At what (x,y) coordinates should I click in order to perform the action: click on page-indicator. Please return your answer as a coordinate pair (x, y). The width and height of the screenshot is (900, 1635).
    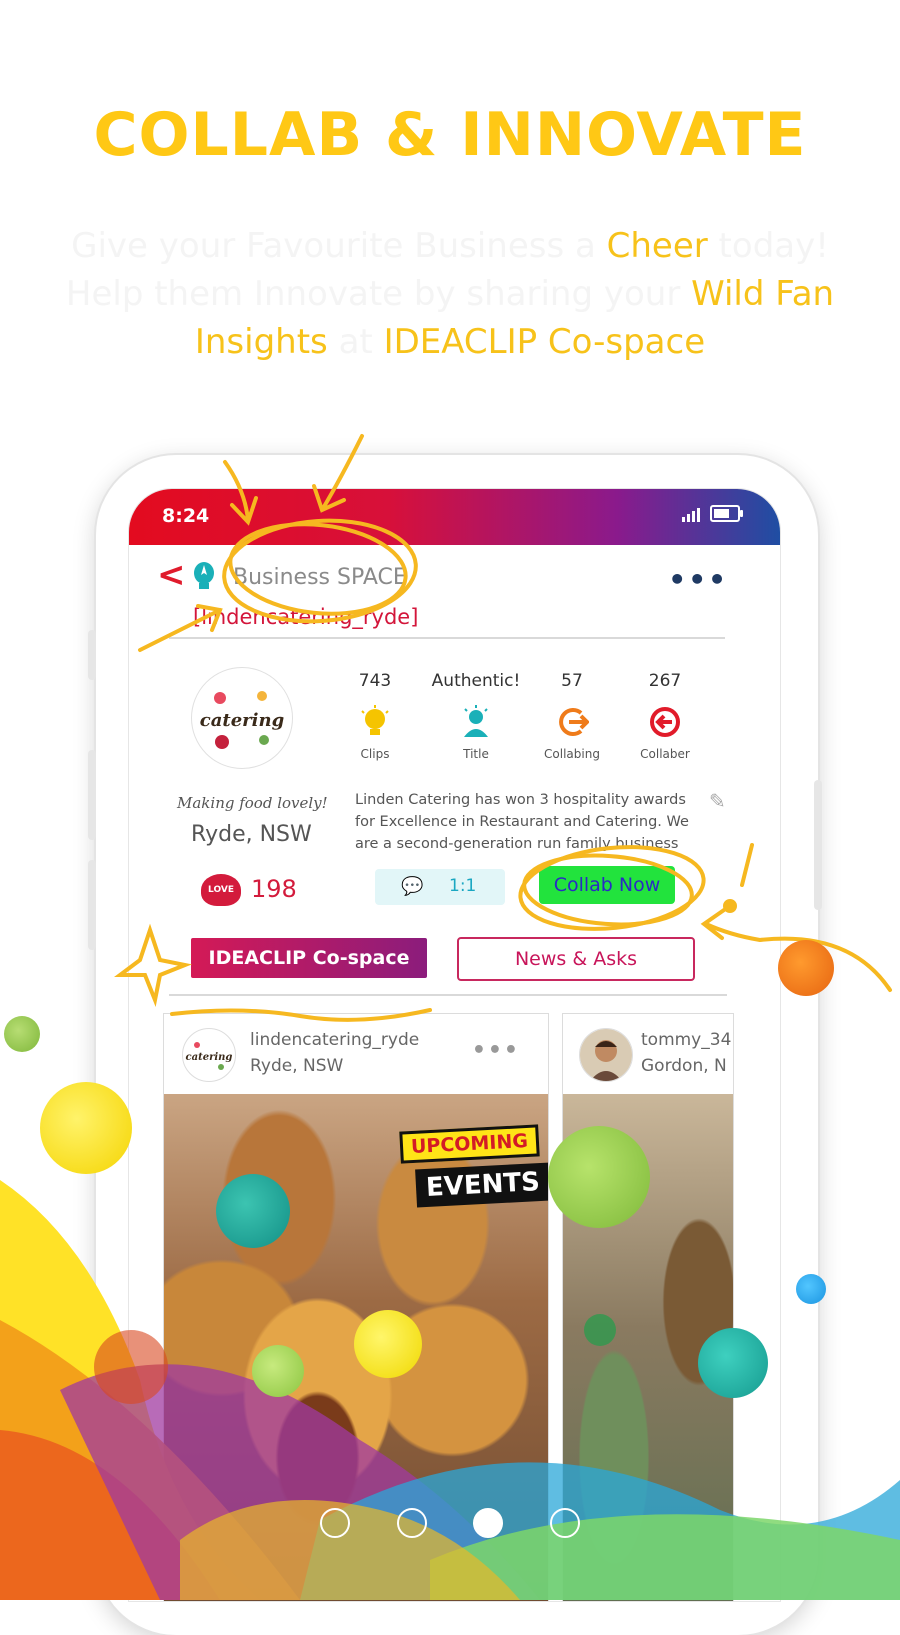
    Looking at the image, I should click on (450, 1526).